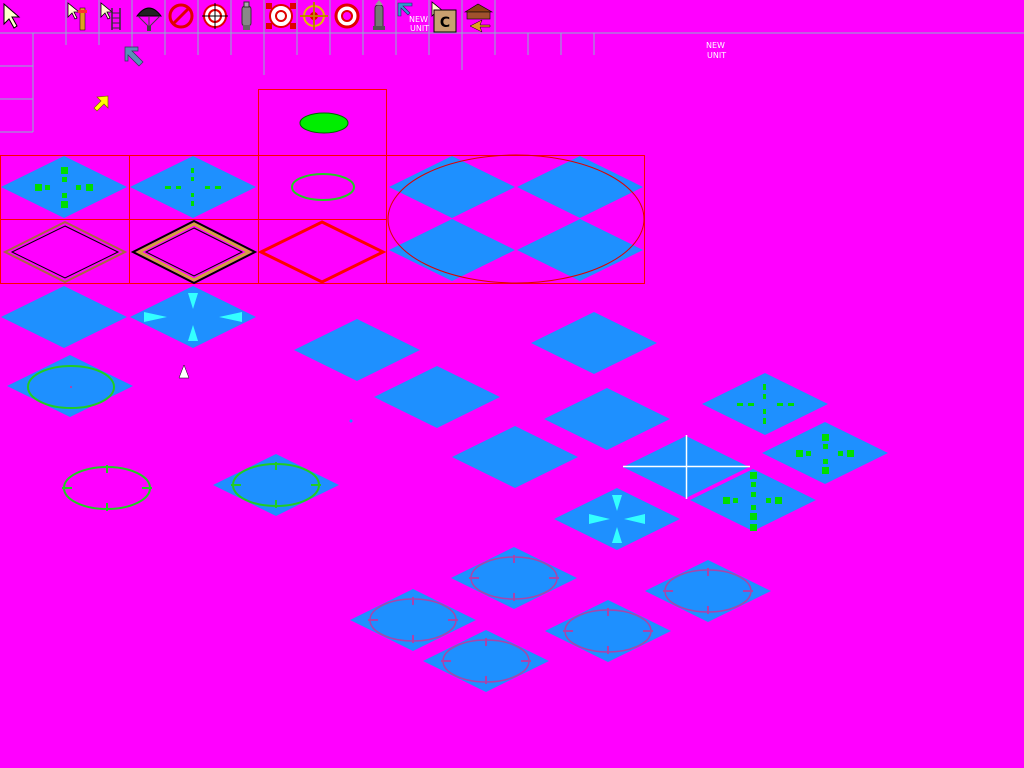 Image resolution: width=1024 pixels, height=768 pixels. Describe the element at coordinates (351, 421) in the screenshot. I see `stray-dot` at that location.